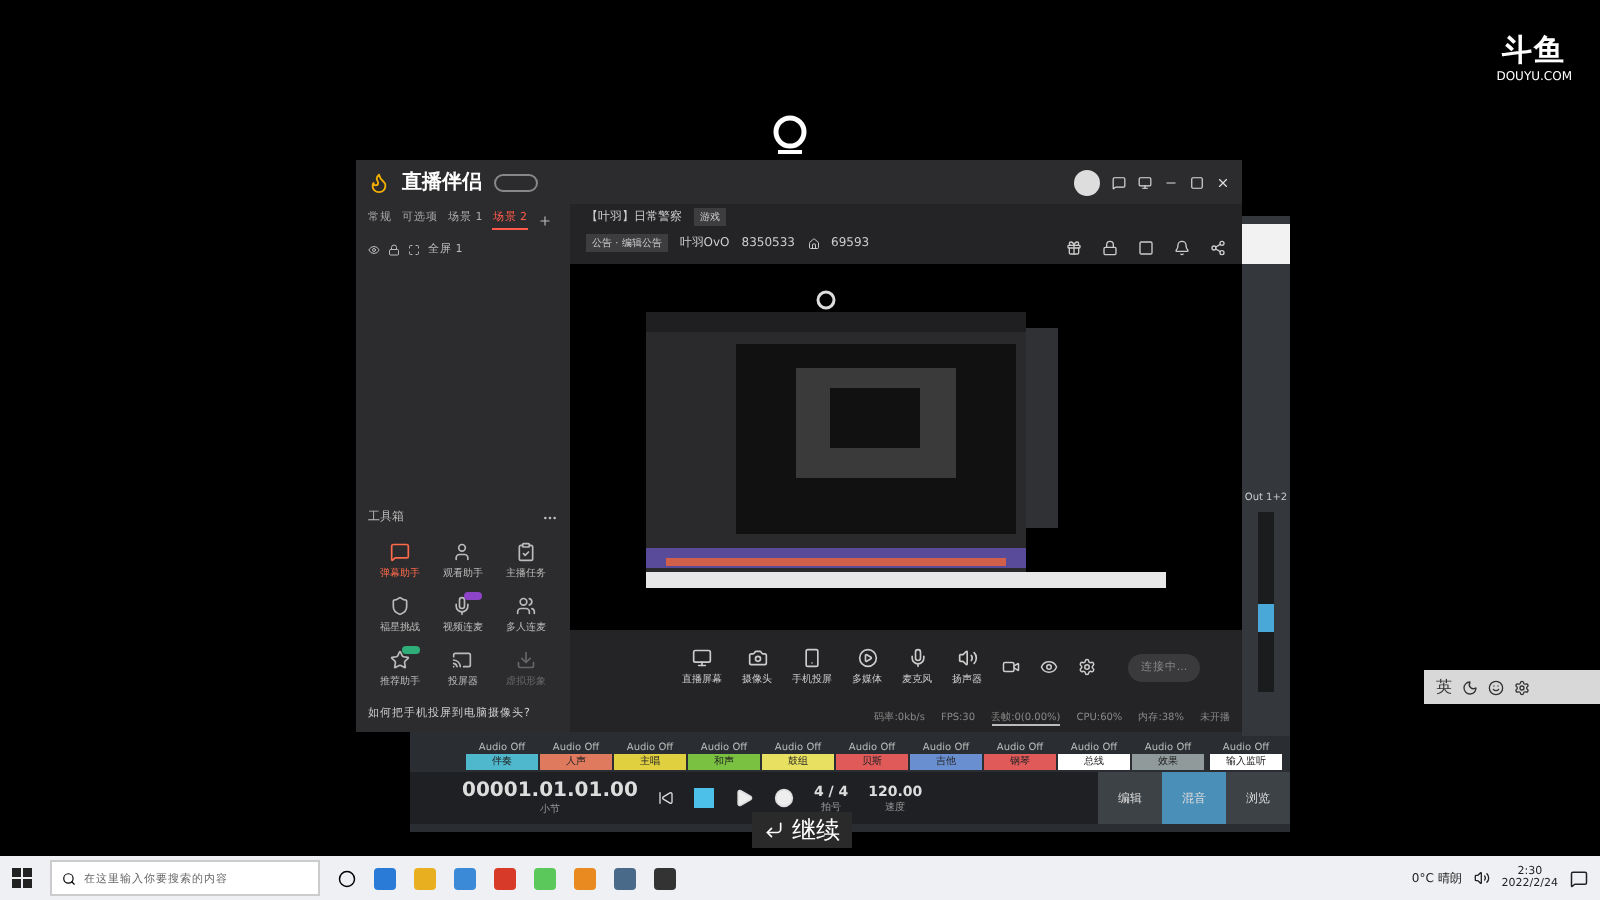  What do you see at coordinates (1579, 878) in the screenshot?
I see `notification-icon` at bounding box center [1579, 878].